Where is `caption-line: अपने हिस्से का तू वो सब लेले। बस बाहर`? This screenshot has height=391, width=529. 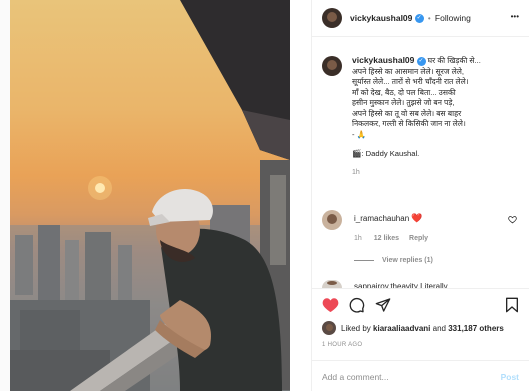
caption-line: अपने हिस्से का तू वो सब लेले। बस बाहर is located at coordinates (407, 113).